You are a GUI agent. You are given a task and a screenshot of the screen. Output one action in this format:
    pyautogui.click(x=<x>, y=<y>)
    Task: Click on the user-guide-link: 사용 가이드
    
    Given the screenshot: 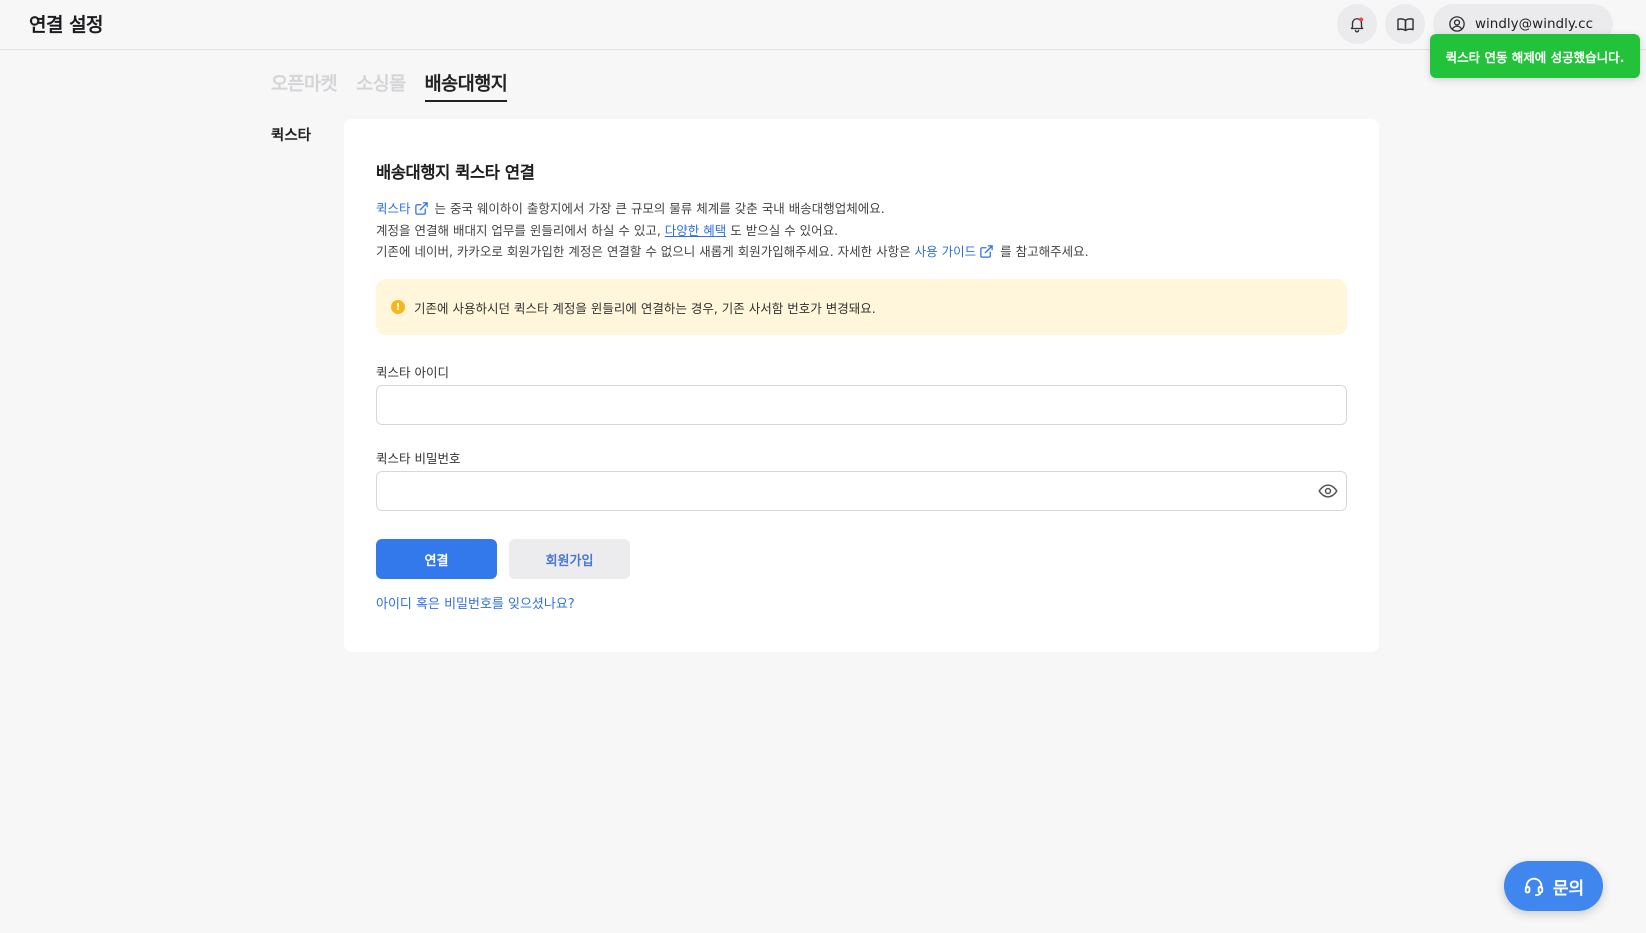 What is the action you would take?
    pyautogui.click(x=945, y=251)
    